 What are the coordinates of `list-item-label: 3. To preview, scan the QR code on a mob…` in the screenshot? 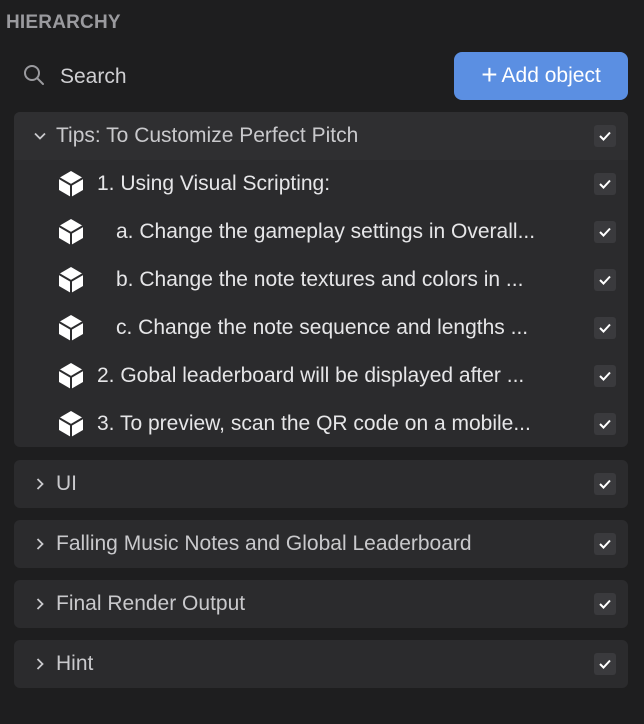 It's located at (314, 423).